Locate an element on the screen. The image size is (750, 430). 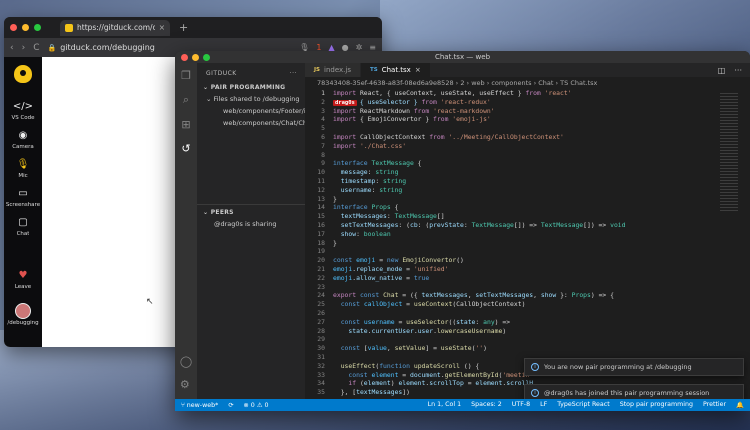
back-button: ‹ is located at coordinates (12, 48).